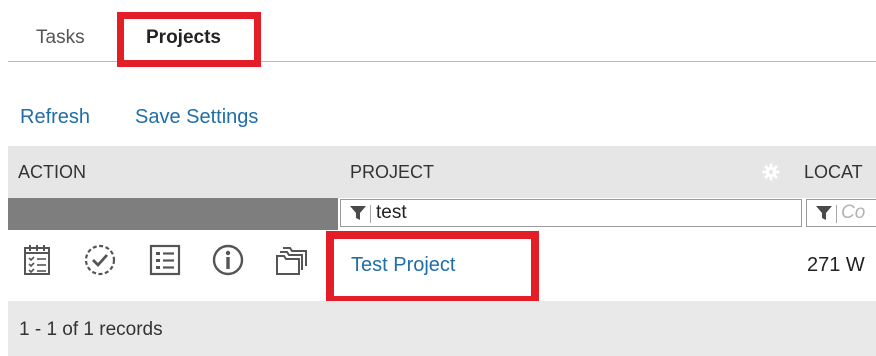 The height and width of the screenshot is (356, 876). Describe the element at coordinates (52, 172) in the screenshot. I see `column-header-action: ACTION` at that location.